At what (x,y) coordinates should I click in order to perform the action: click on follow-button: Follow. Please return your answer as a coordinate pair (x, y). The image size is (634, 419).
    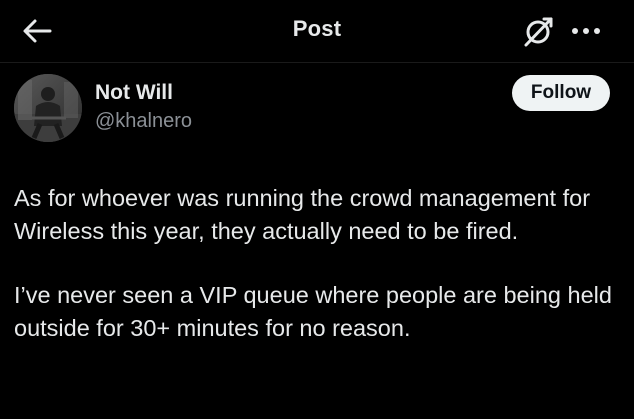
    Looking at the image, I should click on (561, 93).